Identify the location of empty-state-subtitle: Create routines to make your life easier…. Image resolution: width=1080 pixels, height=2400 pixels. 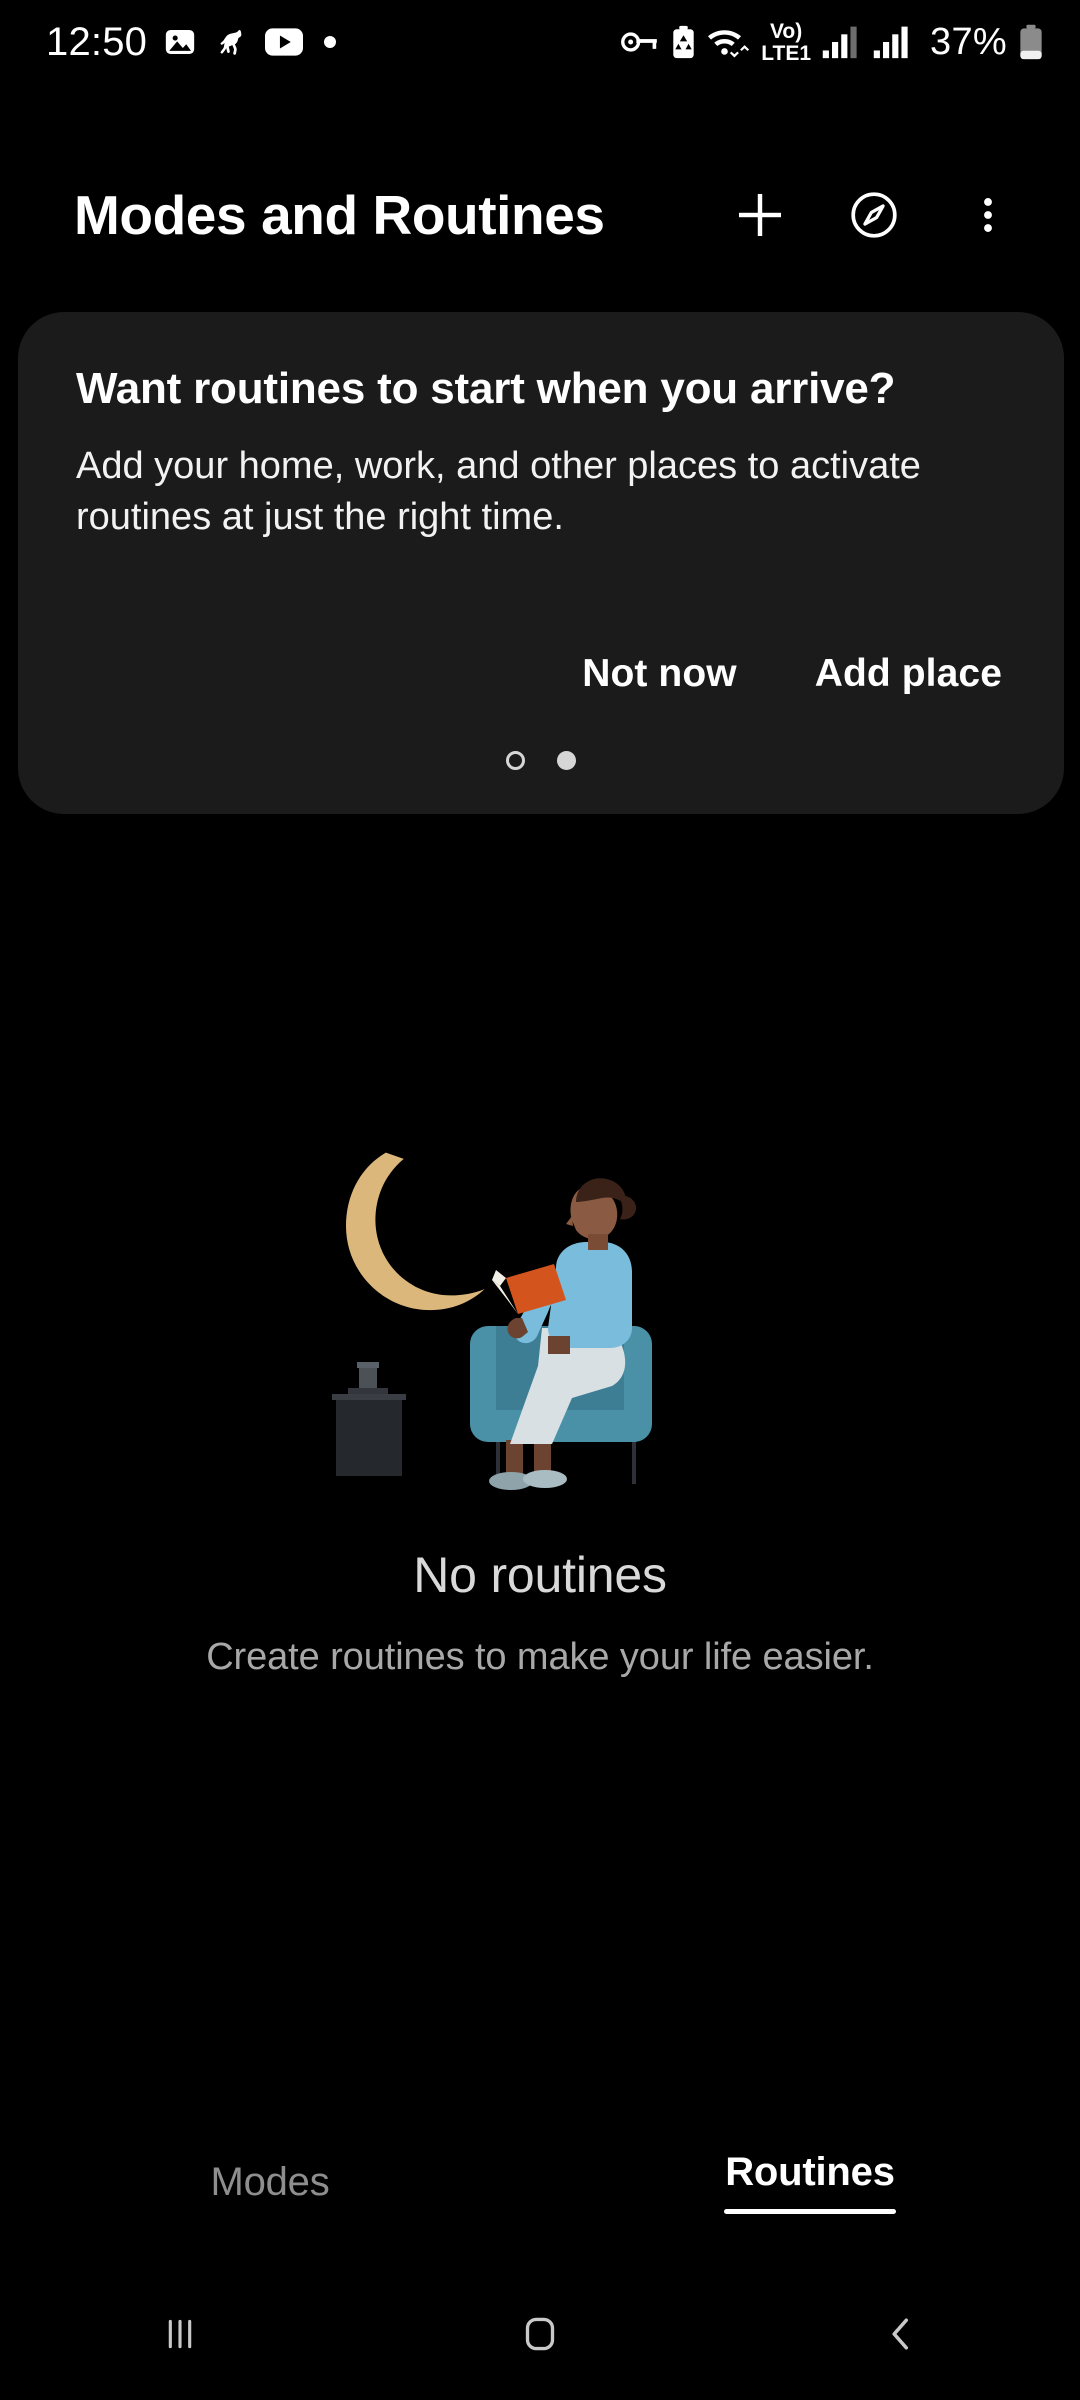
(540, 1657).